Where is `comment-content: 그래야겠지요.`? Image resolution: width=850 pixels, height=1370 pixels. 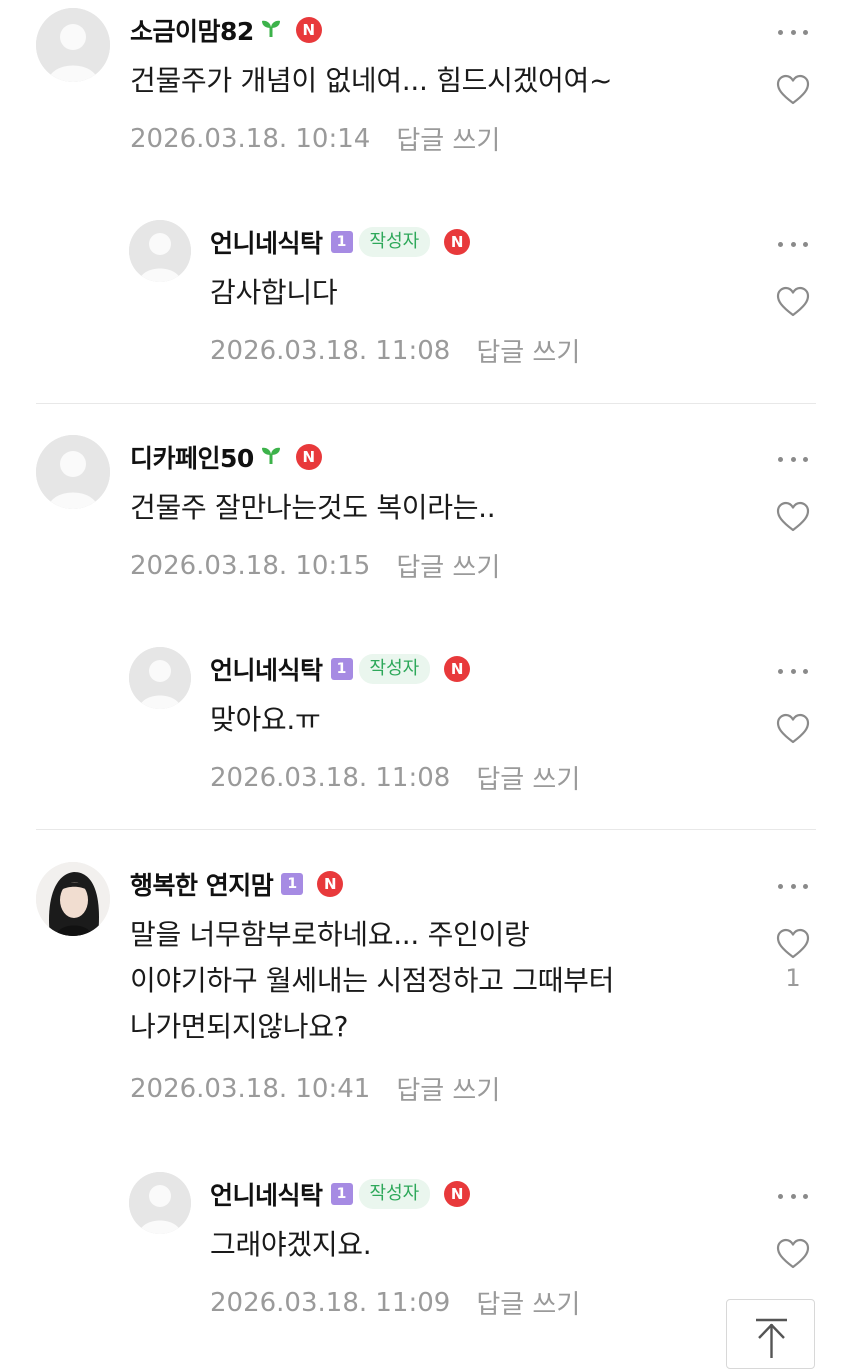 comment-content: 그래야겠지요. is located at coordinates (291, 1245).